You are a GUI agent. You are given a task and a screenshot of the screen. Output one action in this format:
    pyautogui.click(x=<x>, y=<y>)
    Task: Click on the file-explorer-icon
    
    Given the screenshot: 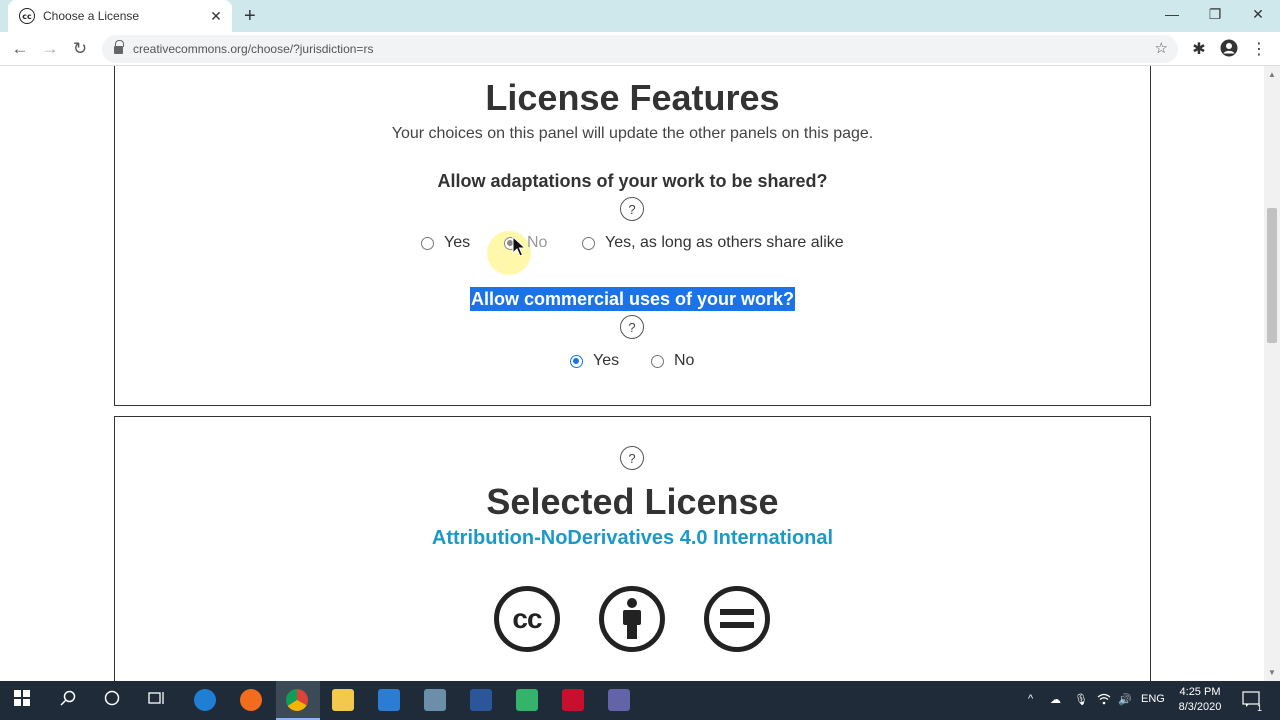 What is the action you would take?
    pyautogui.click(x=343, y=700)
    